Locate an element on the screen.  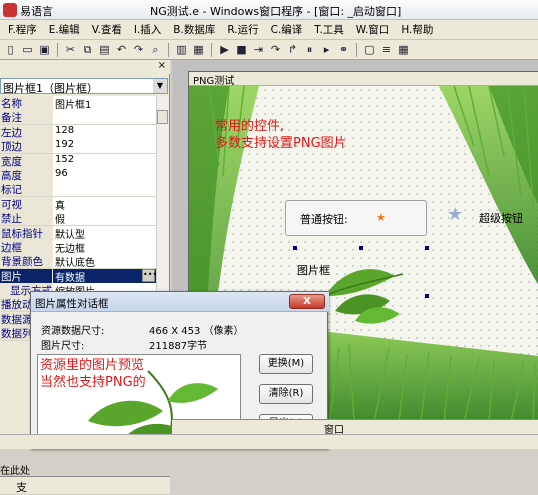
replace-button: 更换(M) is located at coordinates (286, 364).